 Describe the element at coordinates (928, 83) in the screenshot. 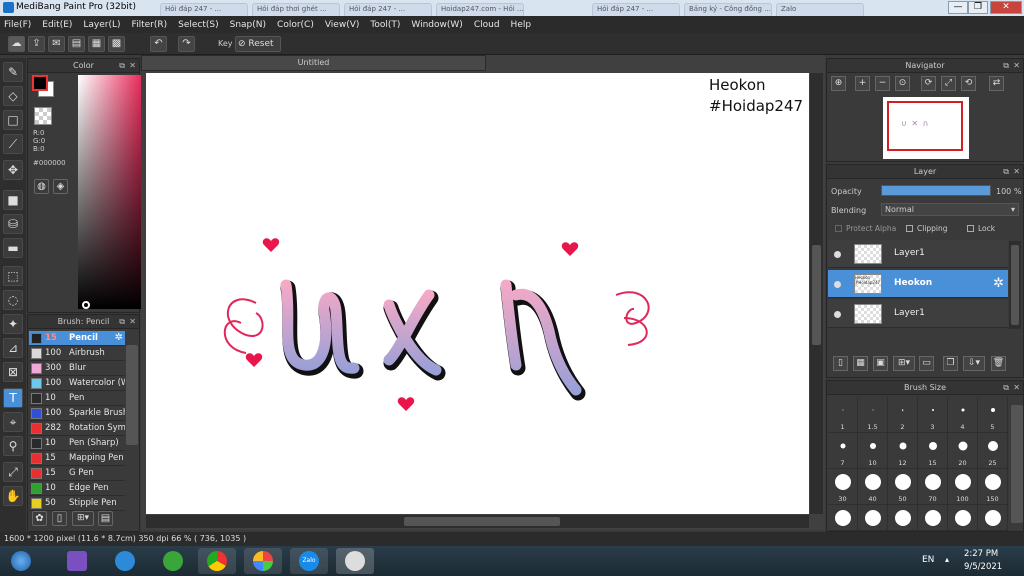

I see `rotate-icon: ⟳` at that location.